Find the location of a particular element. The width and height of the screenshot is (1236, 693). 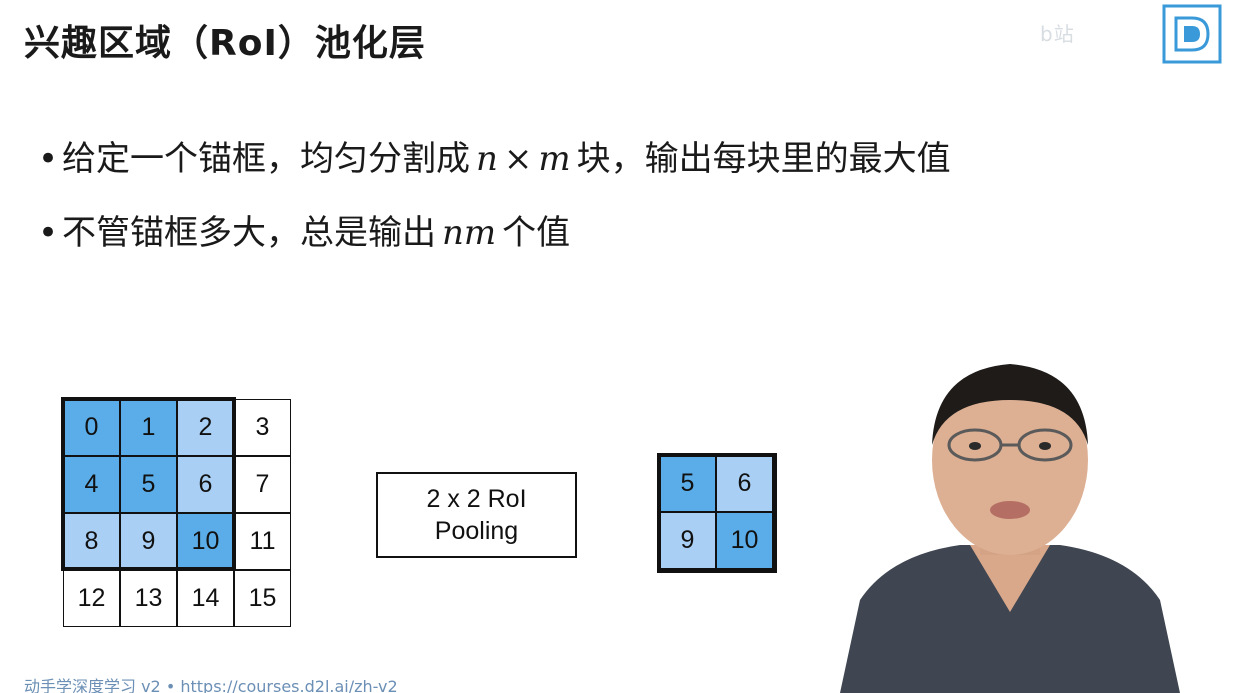

input-cell: 12 is located at coordinates (91, 598).